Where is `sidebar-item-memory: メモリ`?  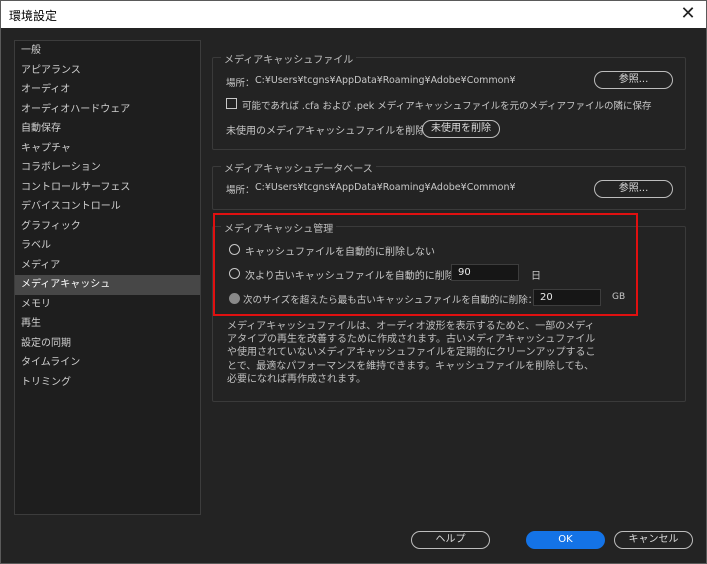 sidebar-item-memory: メモリ is located at coordinates (107, 305).